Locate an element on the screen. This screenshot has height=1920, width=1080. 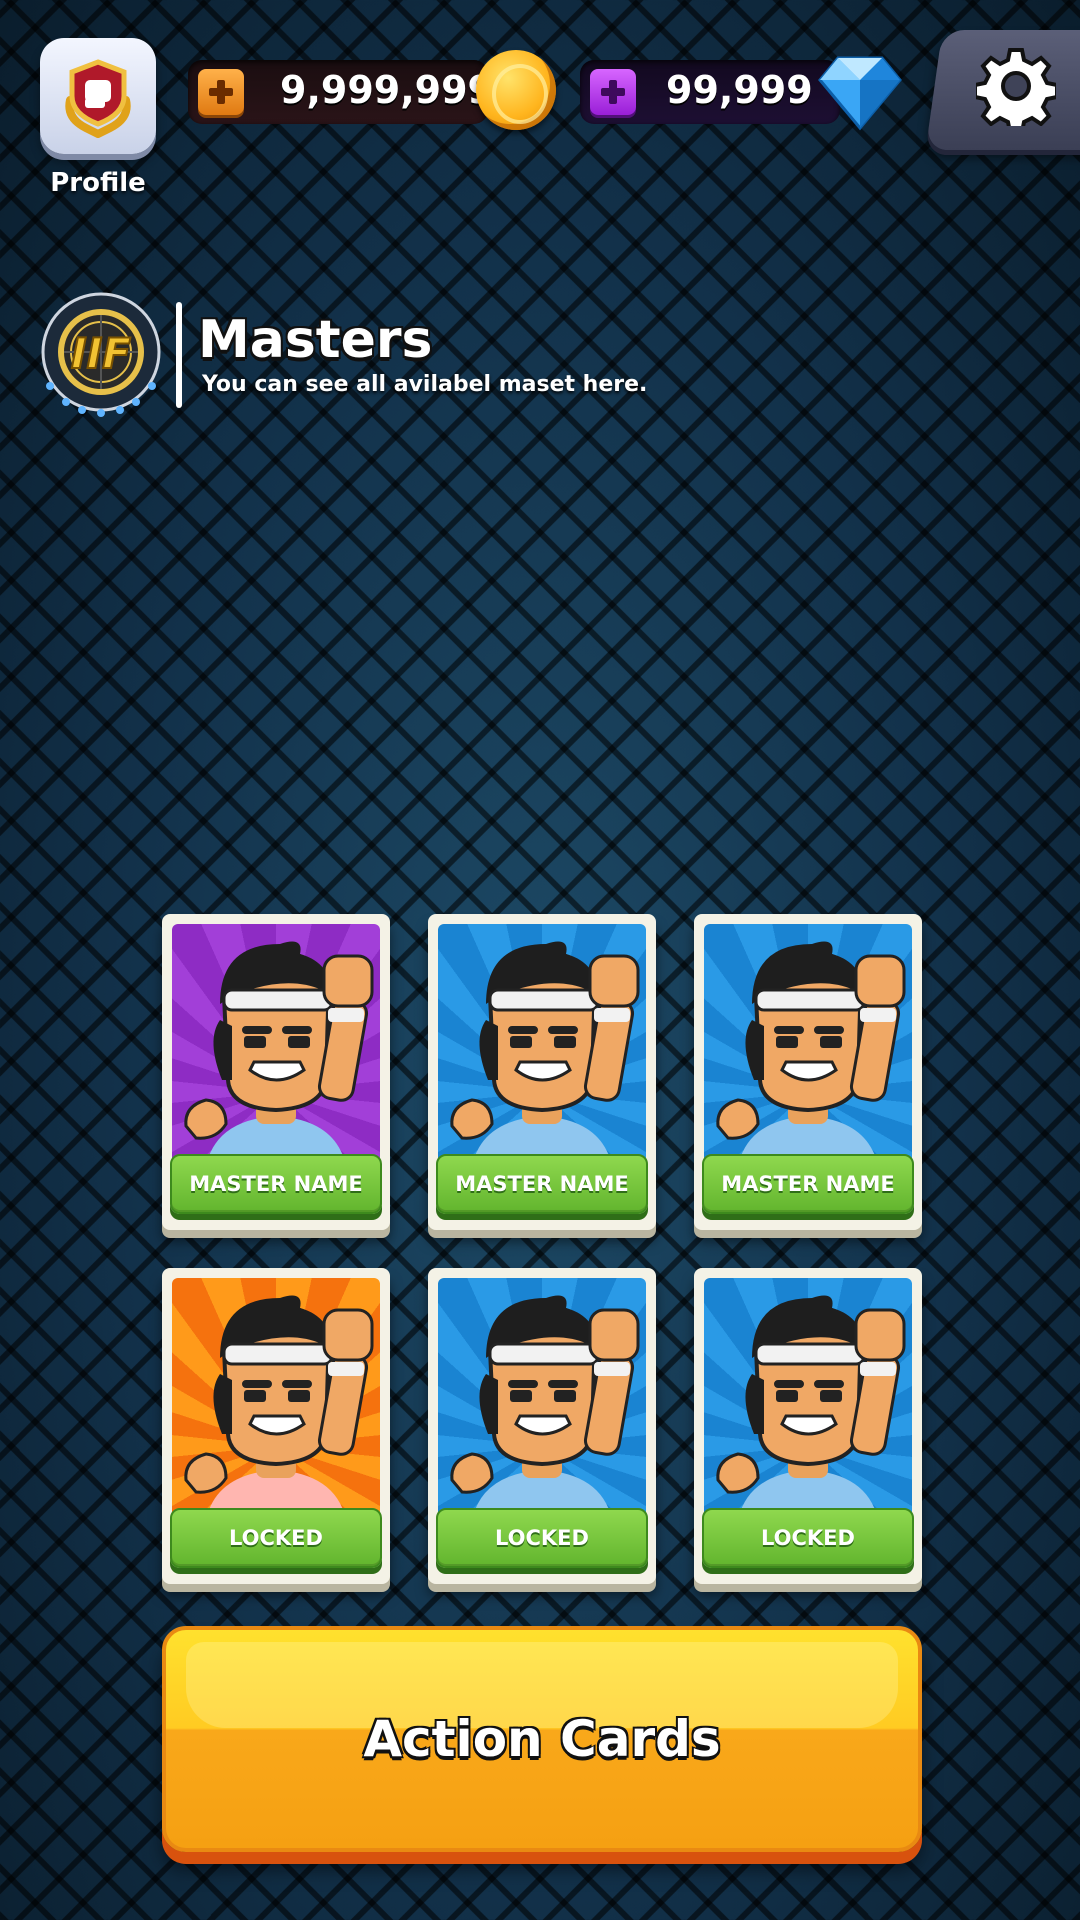
svg-text: IIF is located at coordinates (101, 353).